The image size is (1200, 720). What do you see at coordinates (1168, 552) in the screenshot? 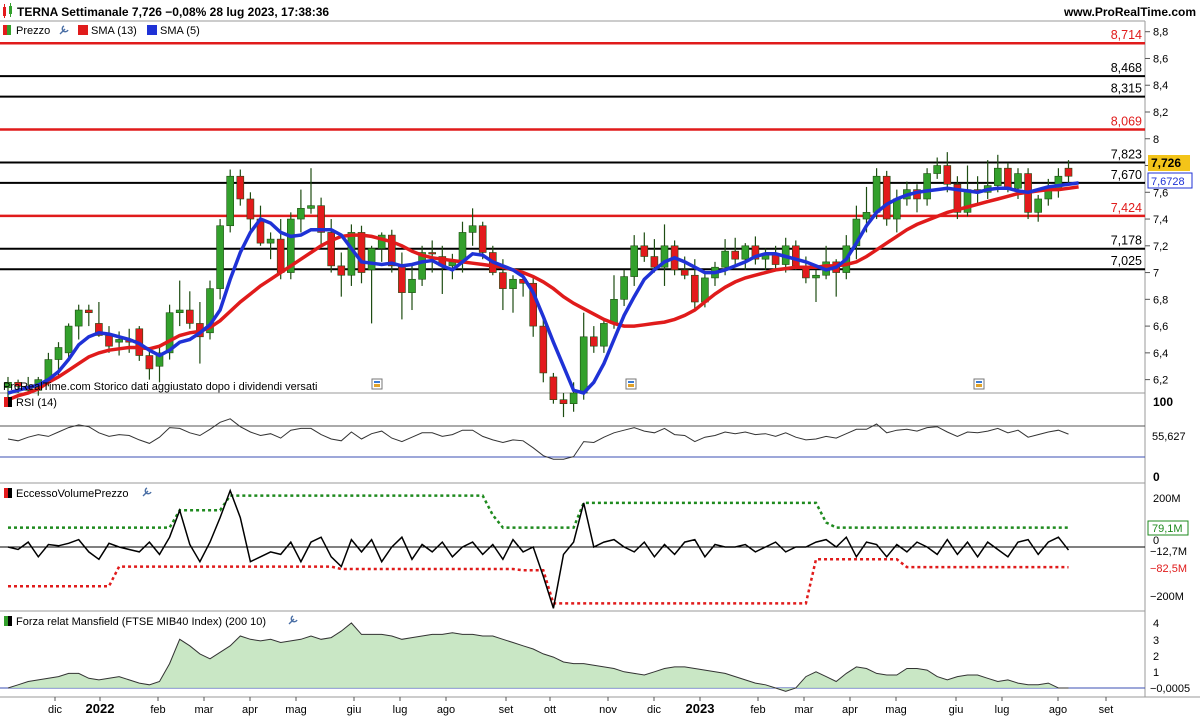
I see `volume-current-value: −12,7M` at bounding box center [1168, 552].